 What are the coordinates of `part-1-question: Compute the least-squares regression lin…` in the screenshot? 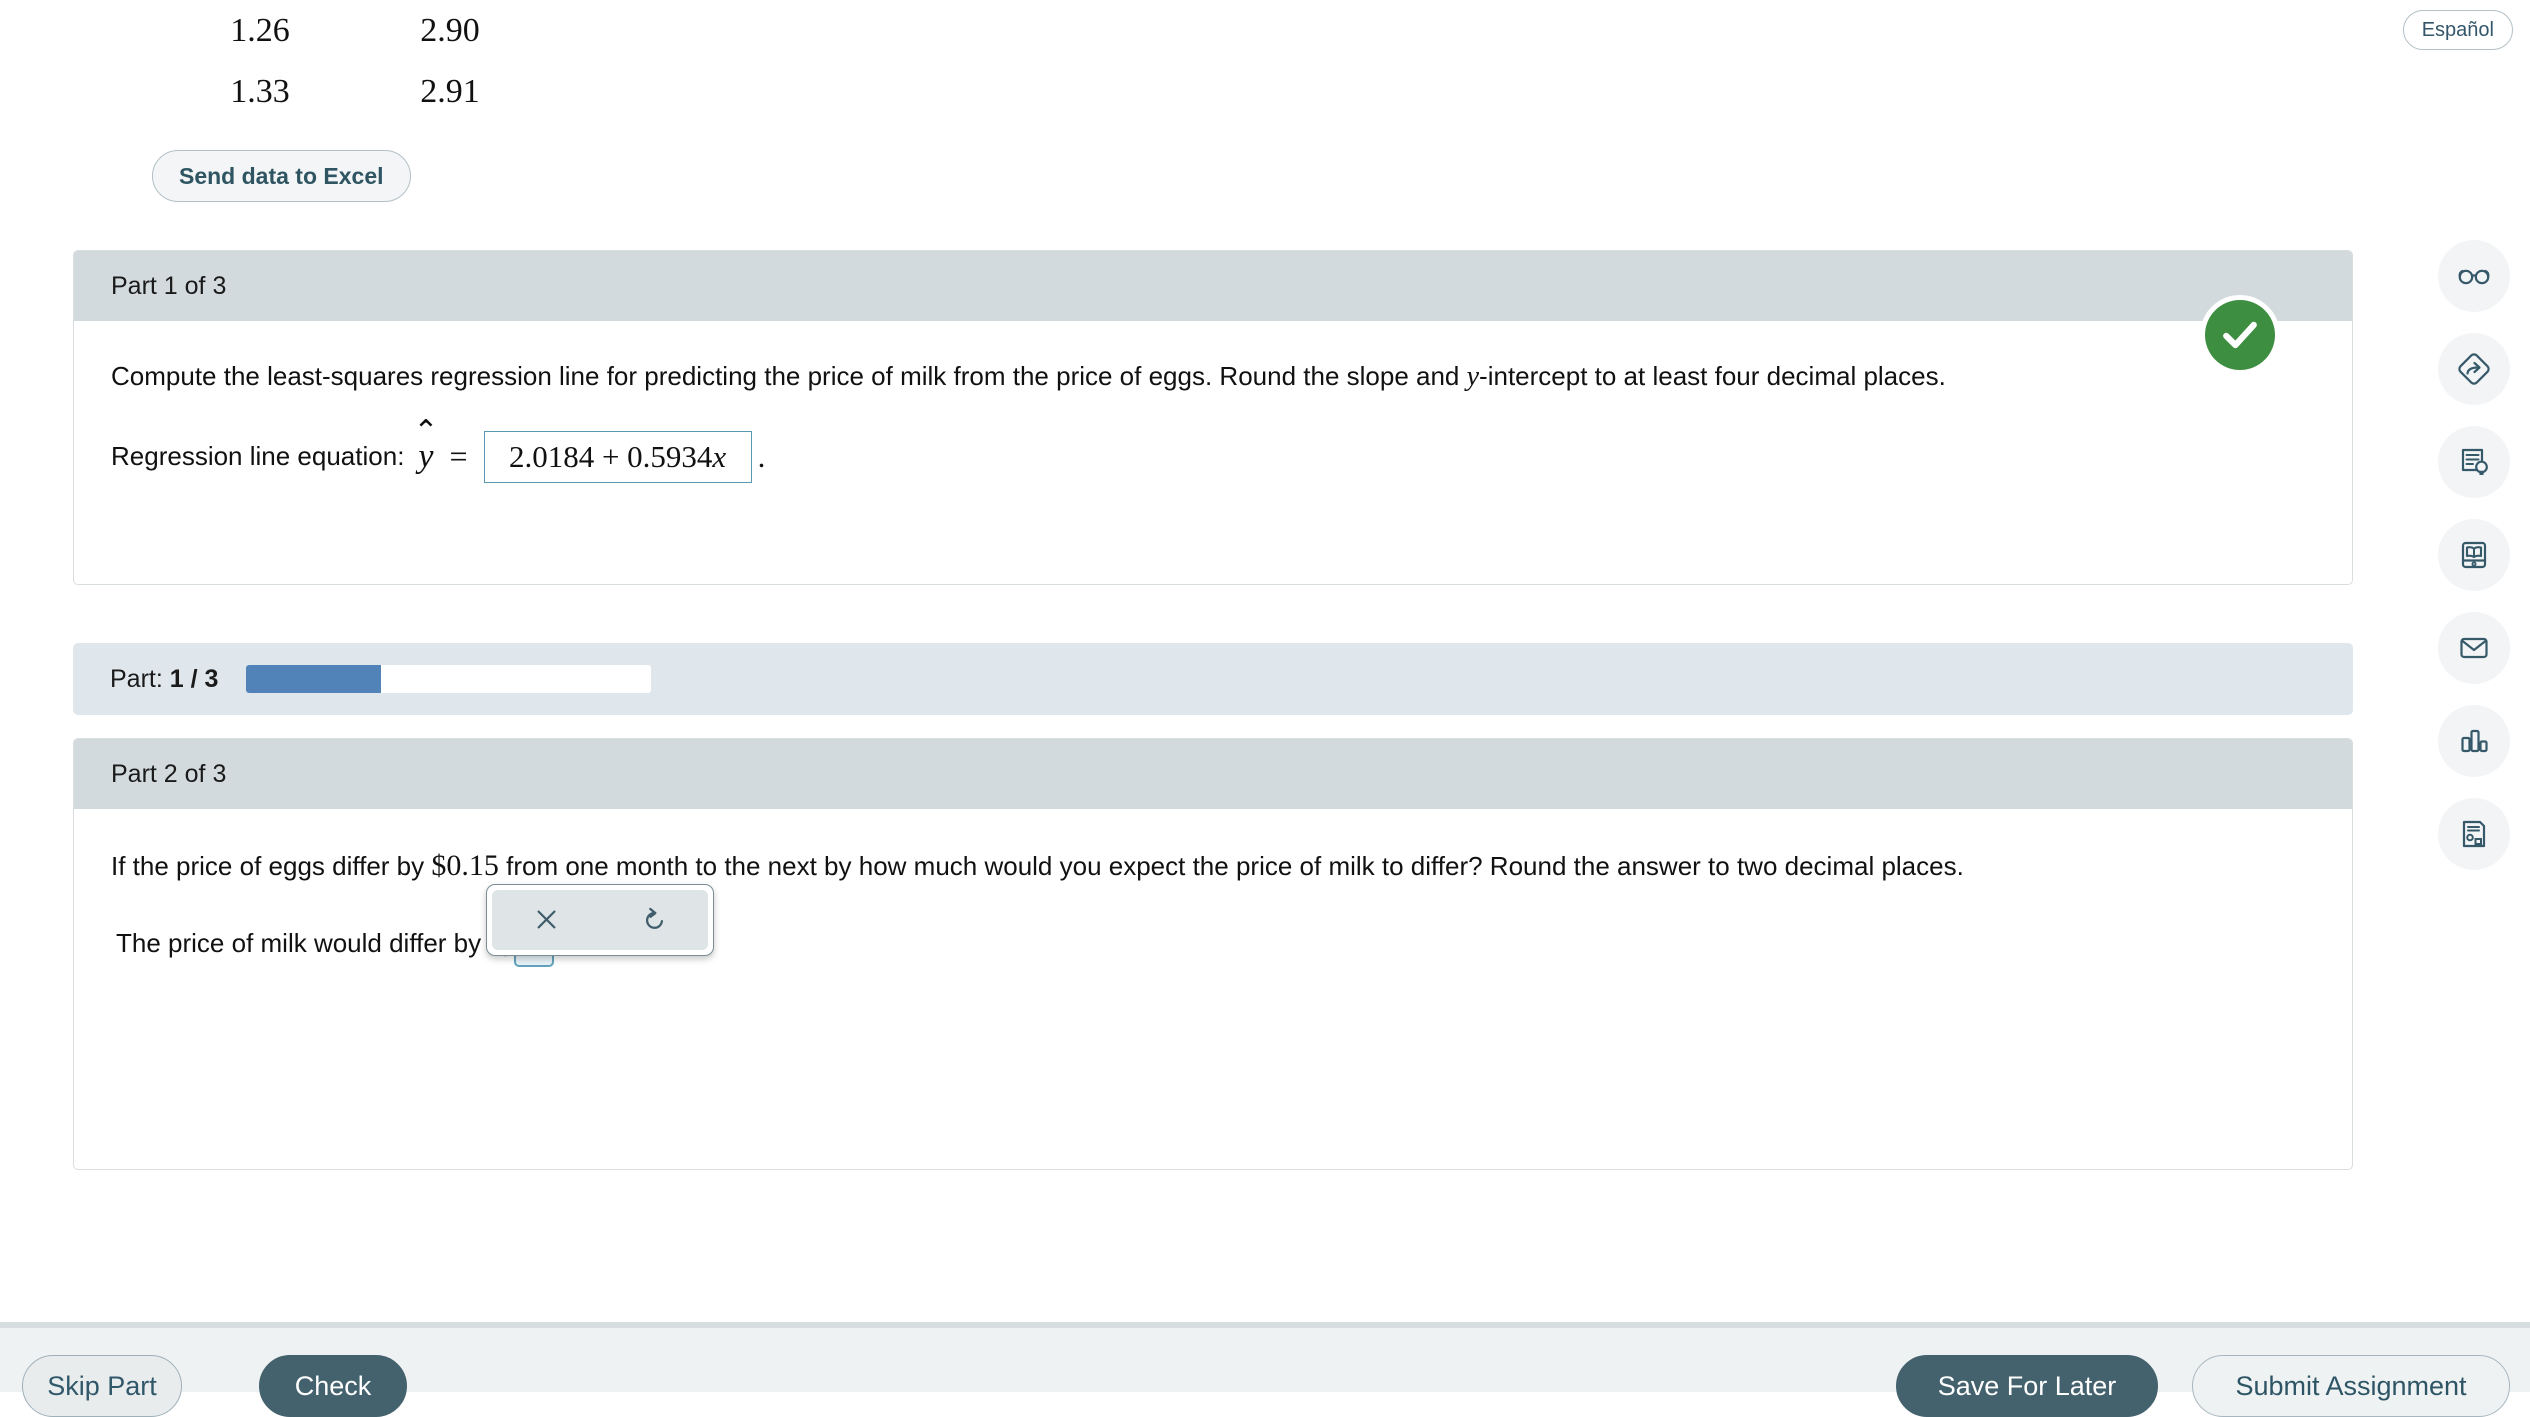 It's located at (1203, 377).